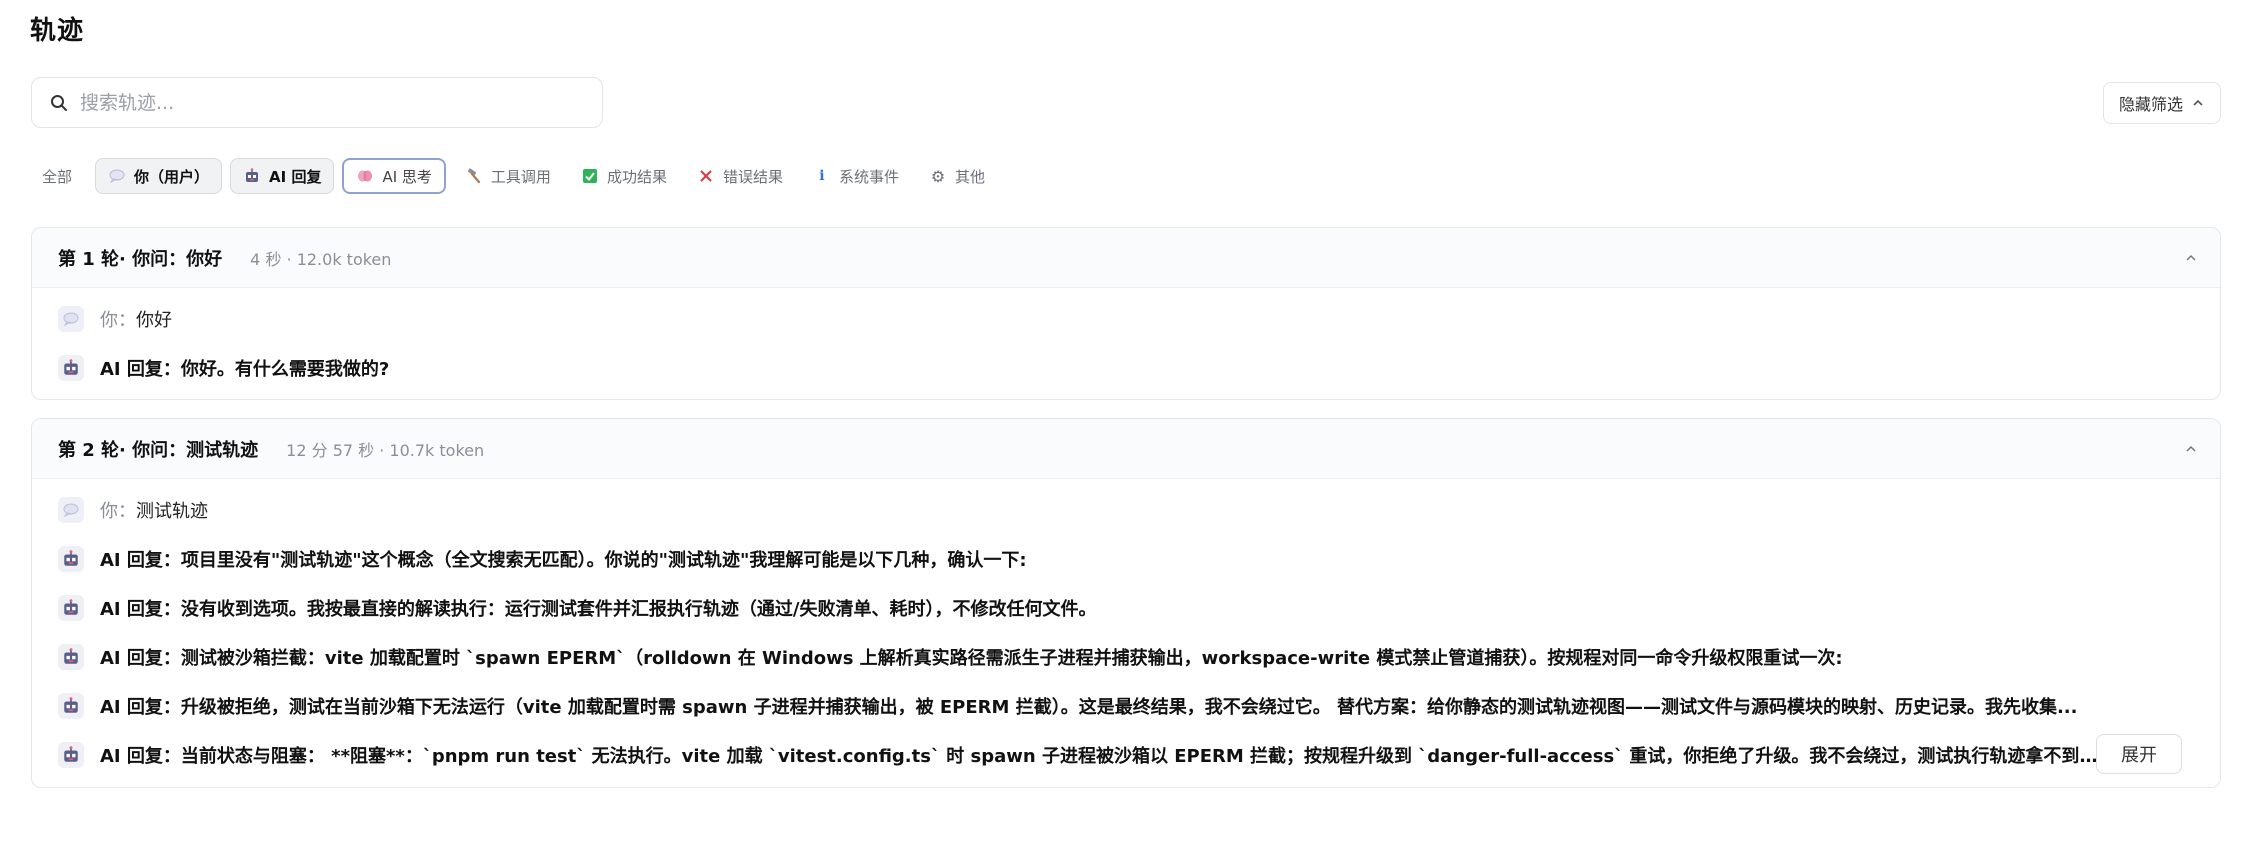 This screenshot has height=843, width=2241. What do you see at coordinates (1126, 258) in the screenshot?
I see `turn-header: 第 1 轮· 你问：你好 4 秒 · 12.0k token` at bounding box center [1126, 258].